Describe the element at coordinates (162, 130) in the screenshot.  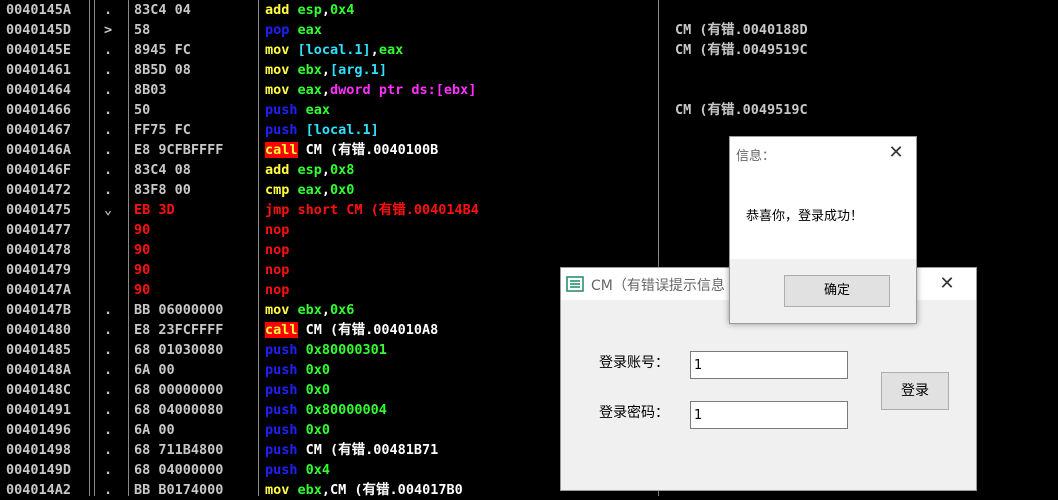
I see `opcode-bytes: FF75 FC` at that location.